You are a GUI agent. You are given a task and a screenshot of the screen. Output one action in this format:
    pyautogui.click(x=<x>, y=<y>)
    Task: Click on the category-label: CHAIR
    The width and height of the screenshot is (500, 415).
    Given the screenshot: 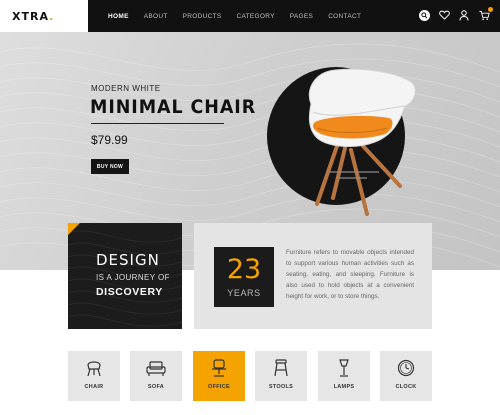 What is the action you would take?
    pyautogui.click(x=94, y=387)
    